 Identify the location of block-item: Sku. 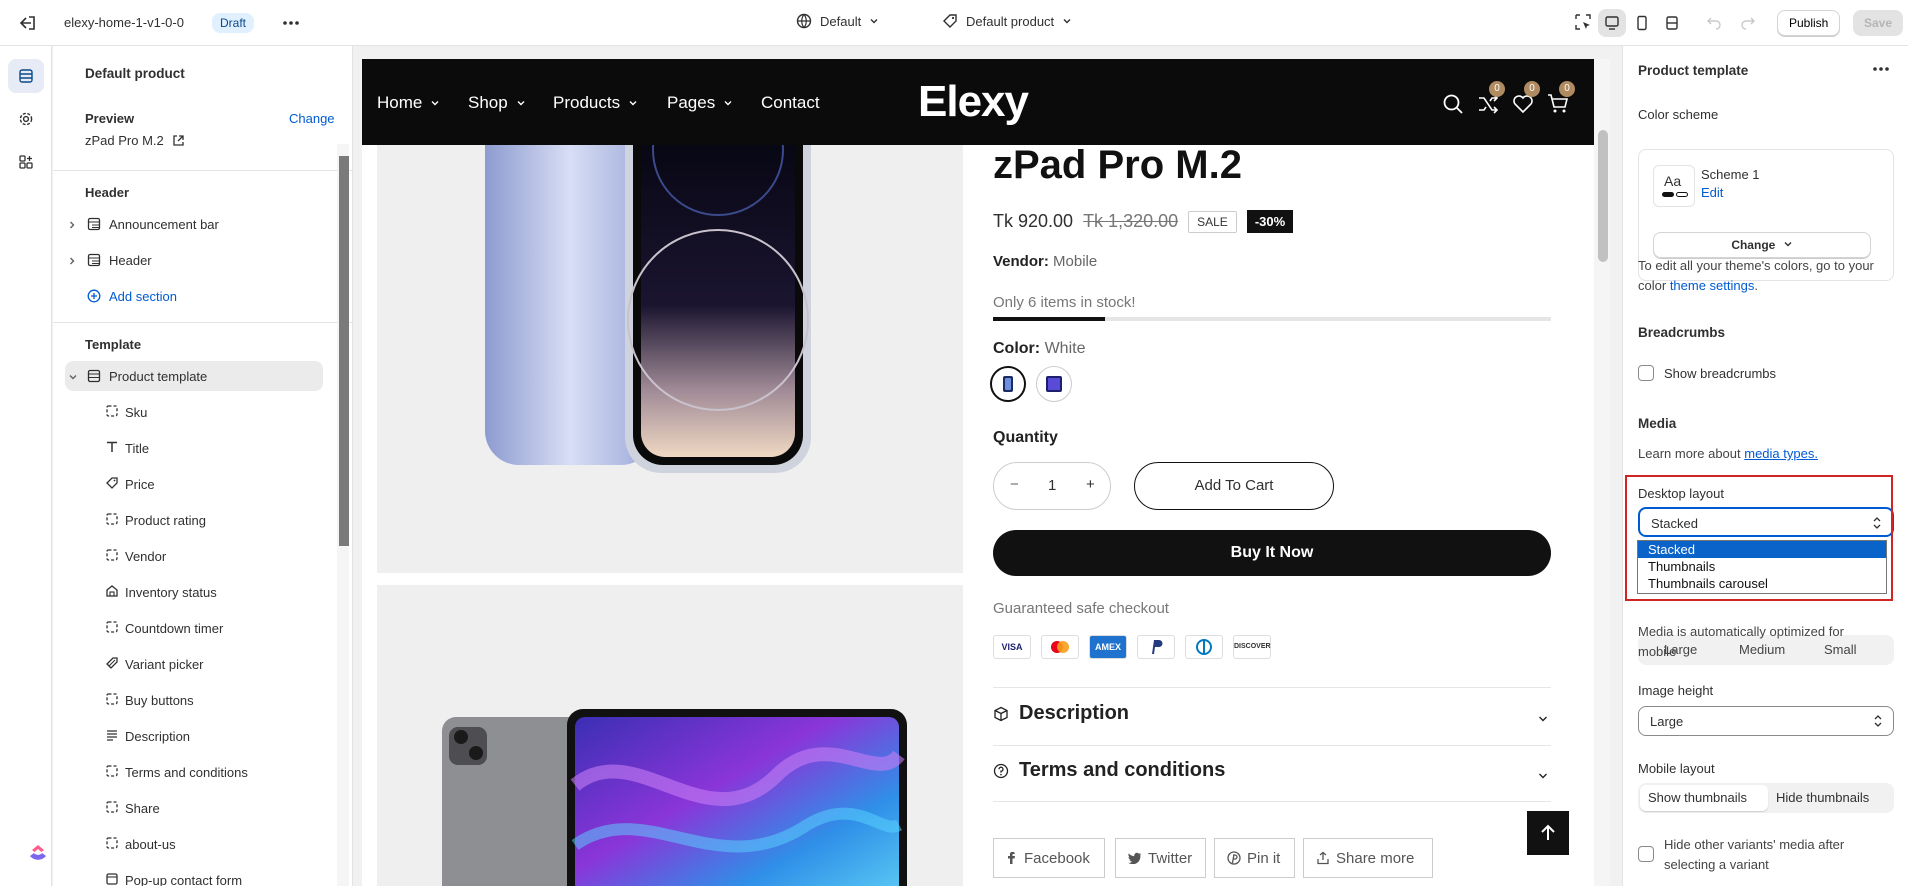
(198, 412).